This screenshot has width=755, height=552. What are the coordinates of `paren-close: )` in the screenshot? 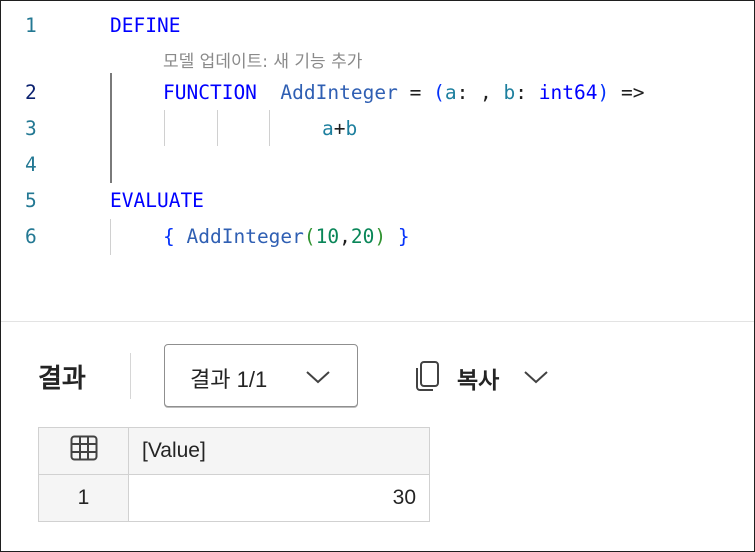 It's located at (603, 92).